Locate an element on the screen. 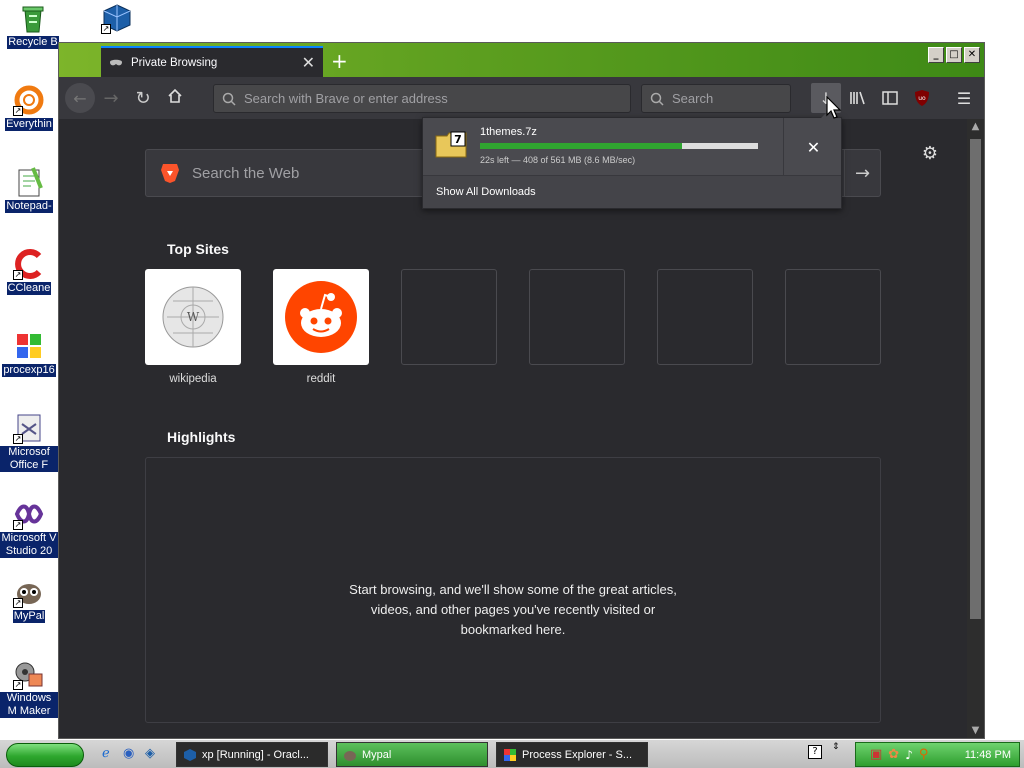 The image size is (1024, 768). web-search-input is located at coordinates (292, 173).